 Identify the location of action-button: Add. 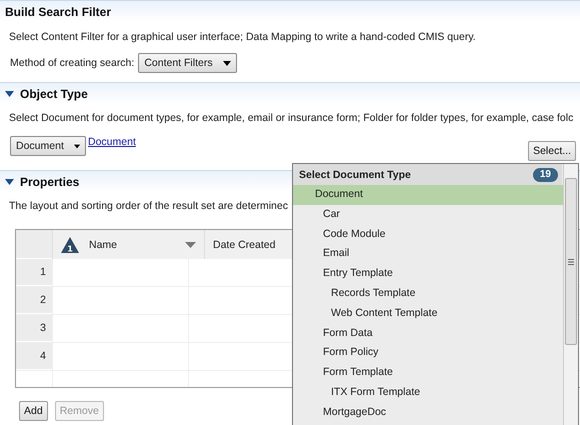
(33, 411).